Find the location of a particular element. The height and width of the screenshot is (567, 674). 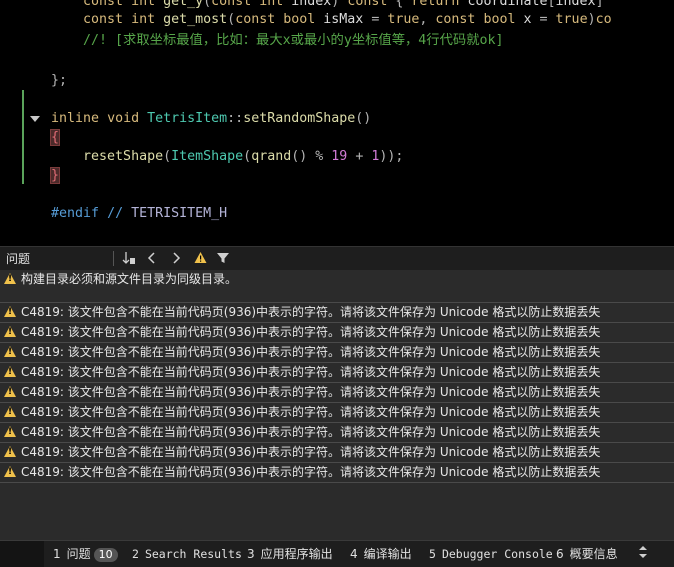

code-line-comment: //! [求取坐标最值，比如：最大x或最小的y坐标值等，4行代码就ok] is located at coordinates (277, 40).